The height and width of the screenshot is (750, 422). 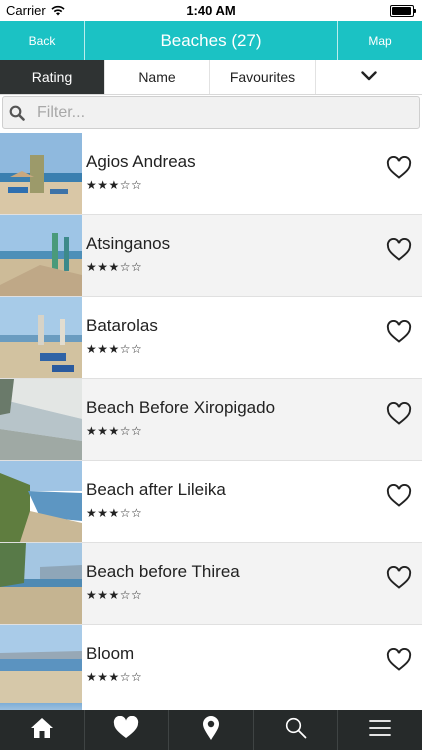 I want to click on heart-icon, so click(x=126, y=729).